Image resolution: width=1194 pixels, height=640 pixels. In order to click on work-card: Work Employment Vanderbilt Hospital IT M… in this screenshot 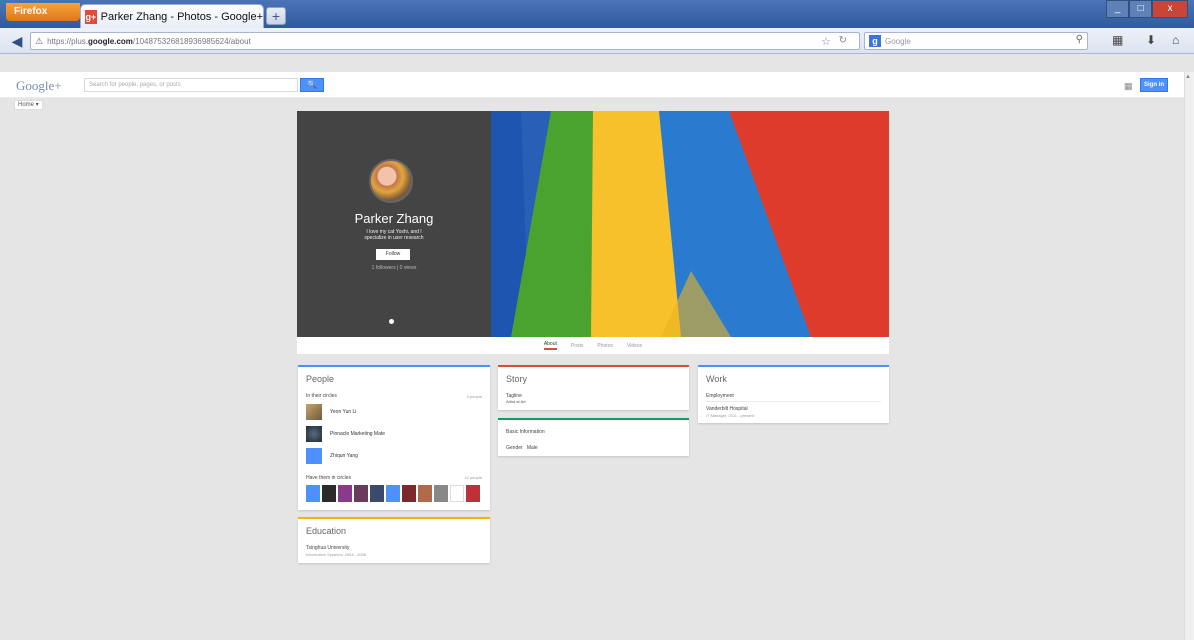, I will do `click(793, 394)`.